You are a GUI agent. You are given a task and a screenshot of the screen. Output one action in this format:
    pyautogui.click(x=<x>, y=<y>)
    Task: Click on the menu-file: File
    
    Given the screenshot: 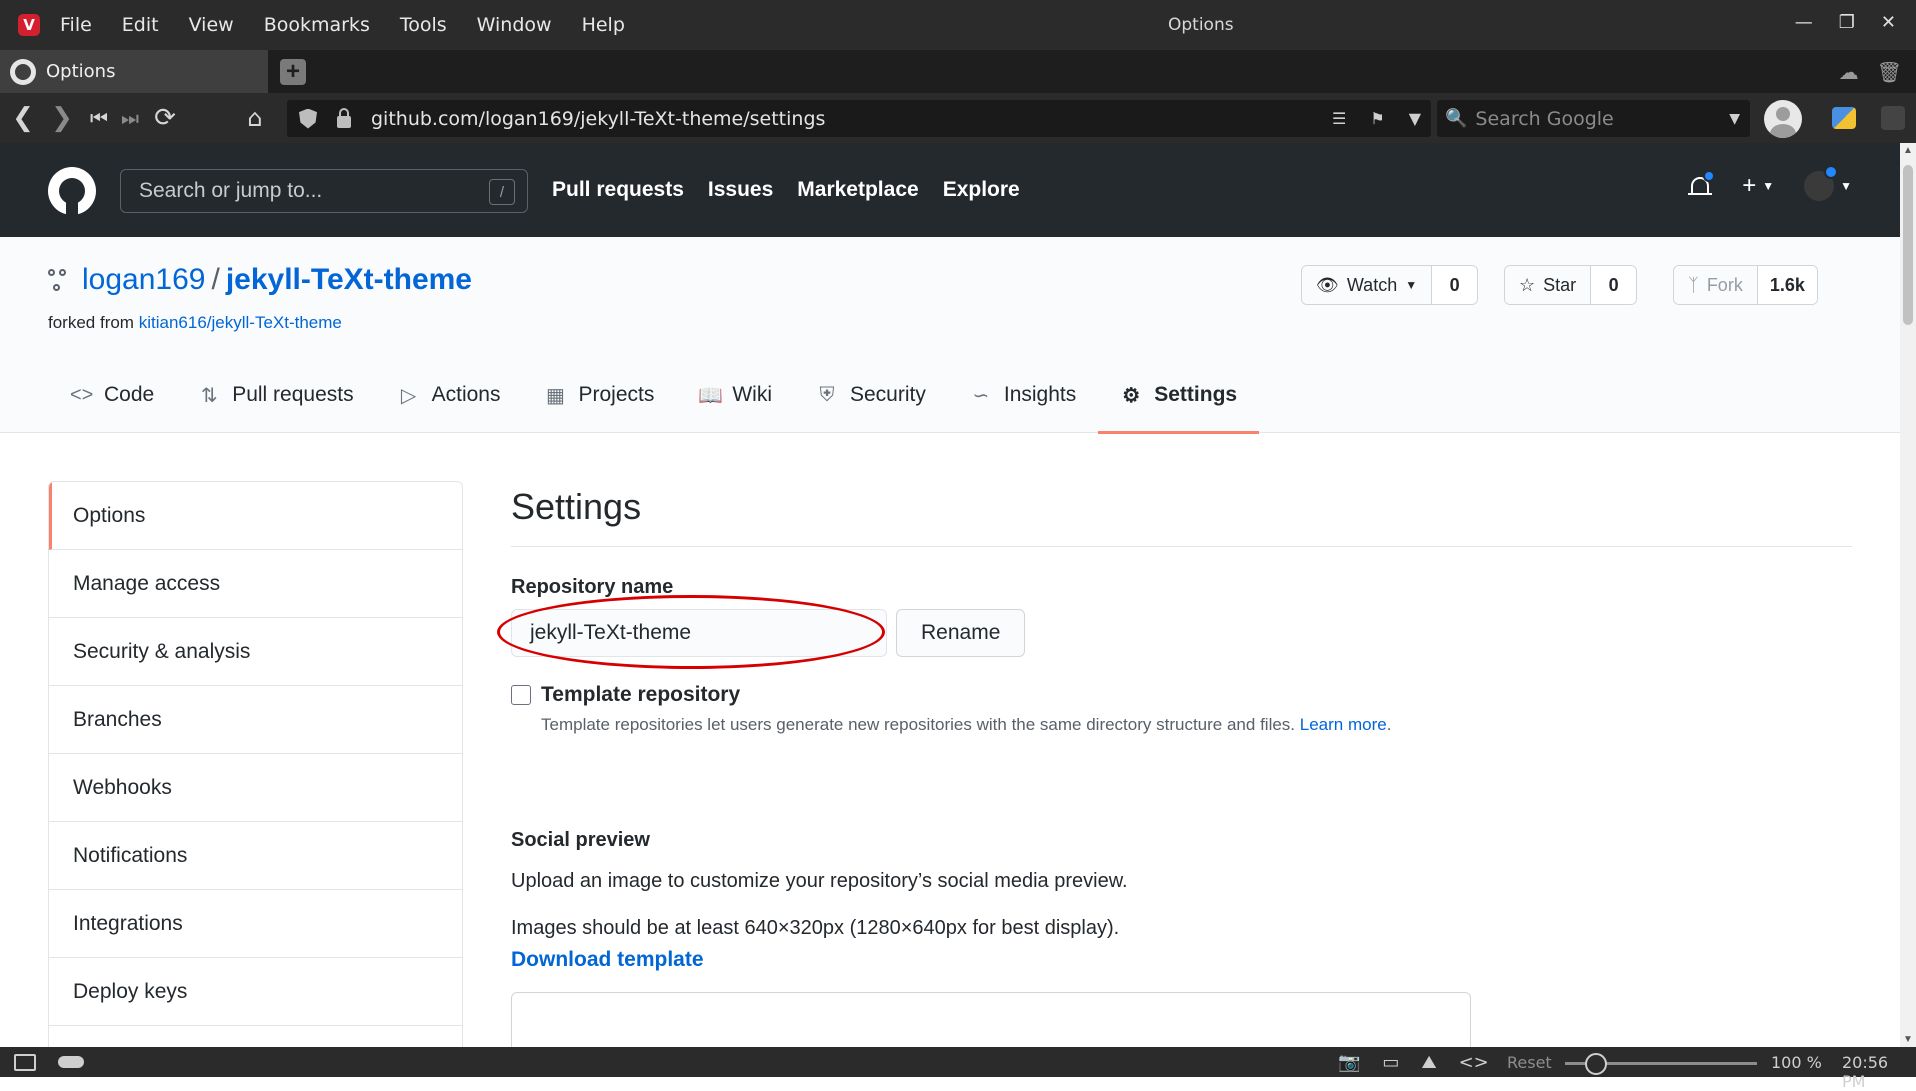 What is the action you would take?
    pyautogui.click(x=76, y=25)
    